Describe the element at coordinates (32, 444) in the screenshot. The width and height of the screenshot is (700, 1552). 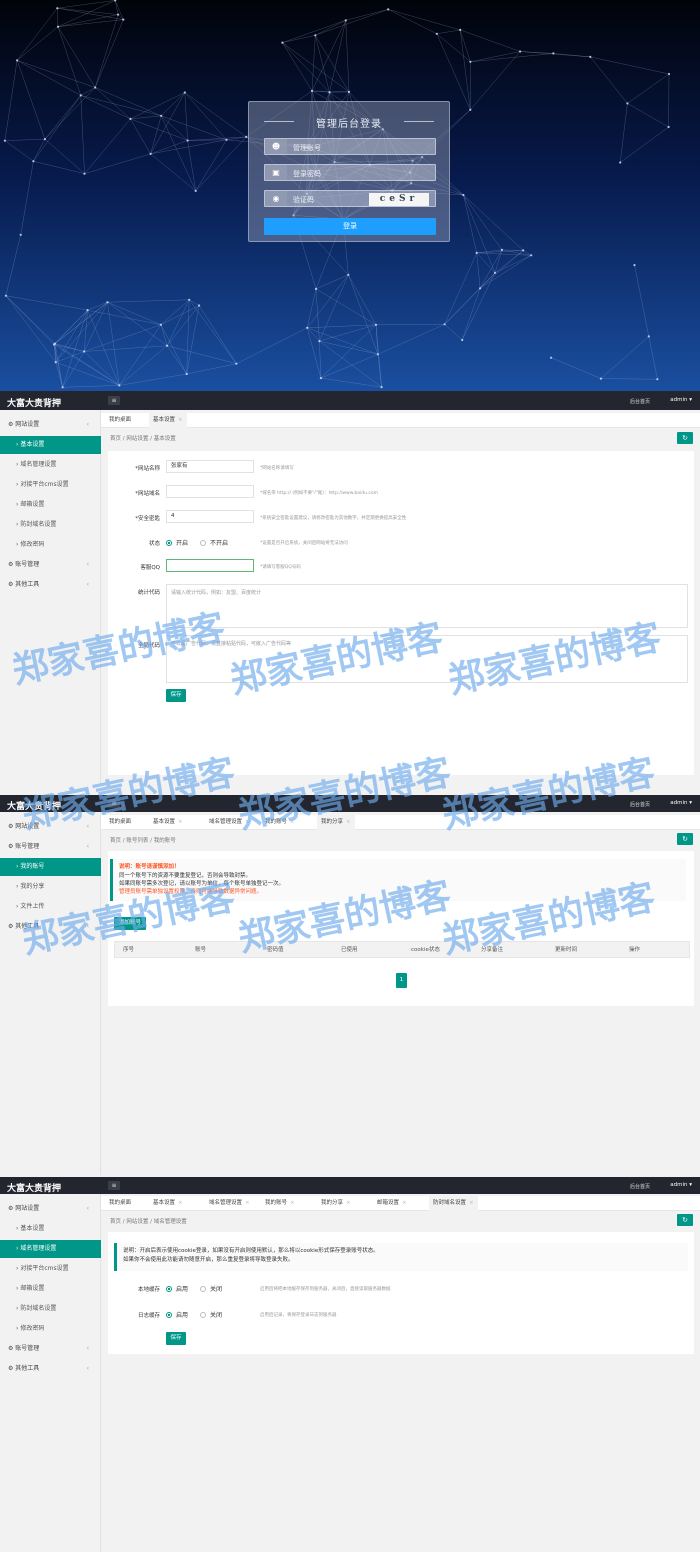
I see `sidebar-item-label: 基本设置` at that location.